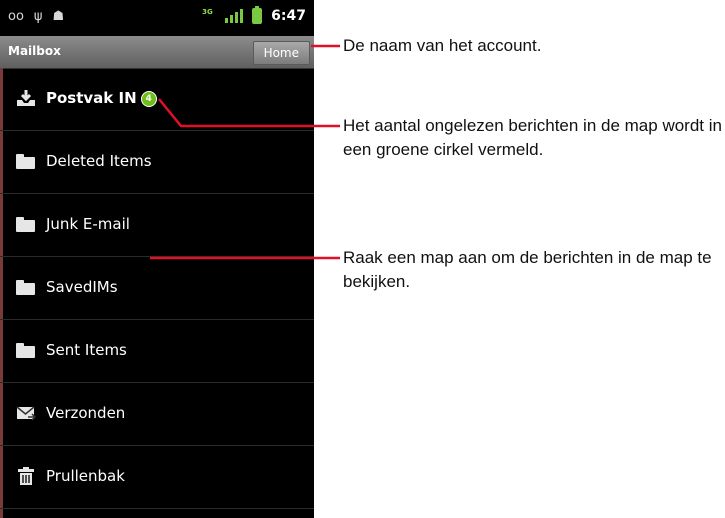 Image resolution: width=725 pixels, height=518 pixels. Describe the element at coordinates (157, 225) in the screenshot. I see `folder-item-junk-email: Junk E-mail` at that location.